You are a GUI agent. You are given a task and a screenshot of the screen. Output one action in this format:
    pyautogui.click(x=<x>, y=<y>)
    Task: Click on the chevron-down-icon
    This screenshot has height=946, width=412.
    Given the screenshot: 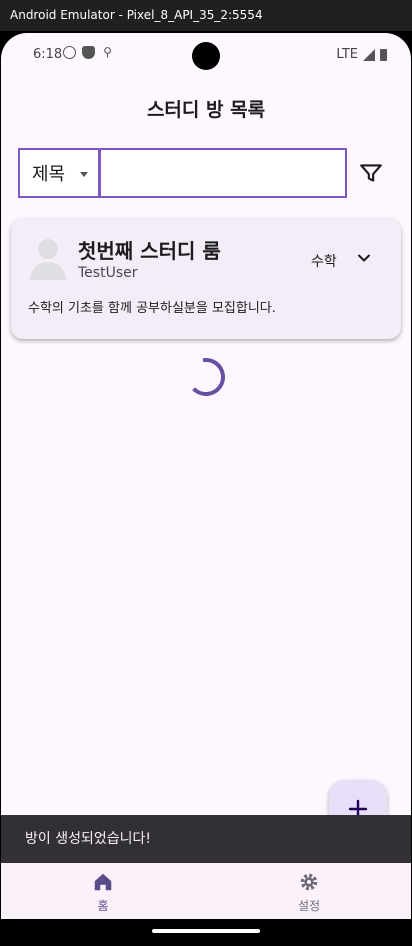 What is the action you would take?
    pyautogui.click(x=364, y=258)
    